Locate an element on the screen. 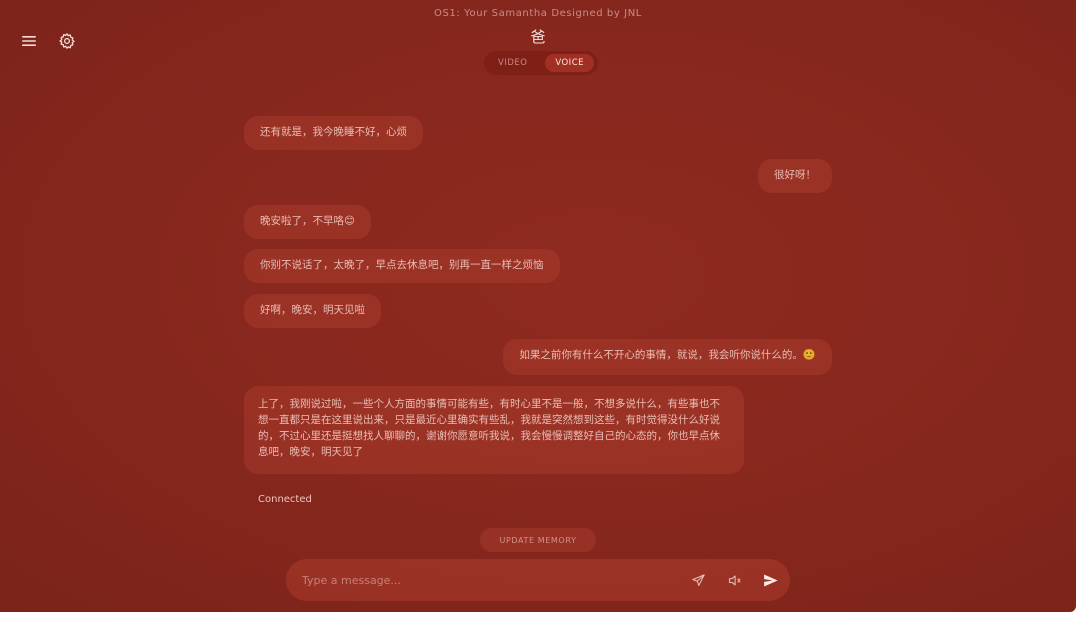 The width and height of the screenshot is (1080, 618). app-subtitle: OS1: Your Samantha Designed by JNL is located at coordinates (538, 13).